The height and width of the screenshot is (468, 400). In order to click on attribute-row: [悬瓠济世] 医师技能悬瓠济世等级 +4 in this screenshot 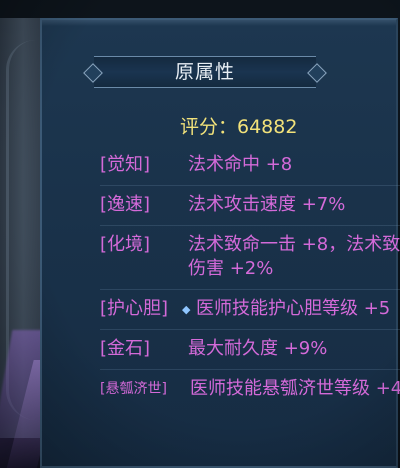, I will do `click(250, 389)`.